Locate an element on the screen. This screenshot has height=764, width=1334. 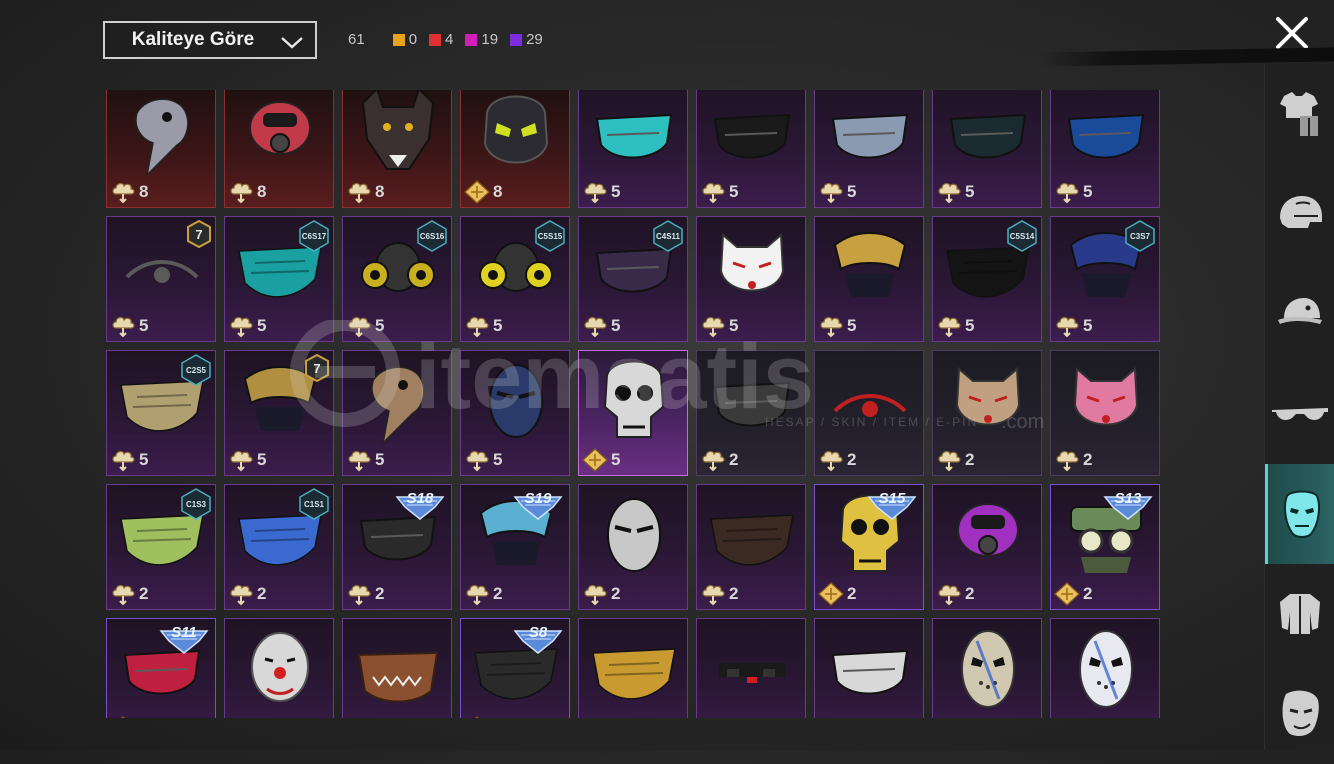
item-card: C1S1 2 is located at coordinates (279, 547).